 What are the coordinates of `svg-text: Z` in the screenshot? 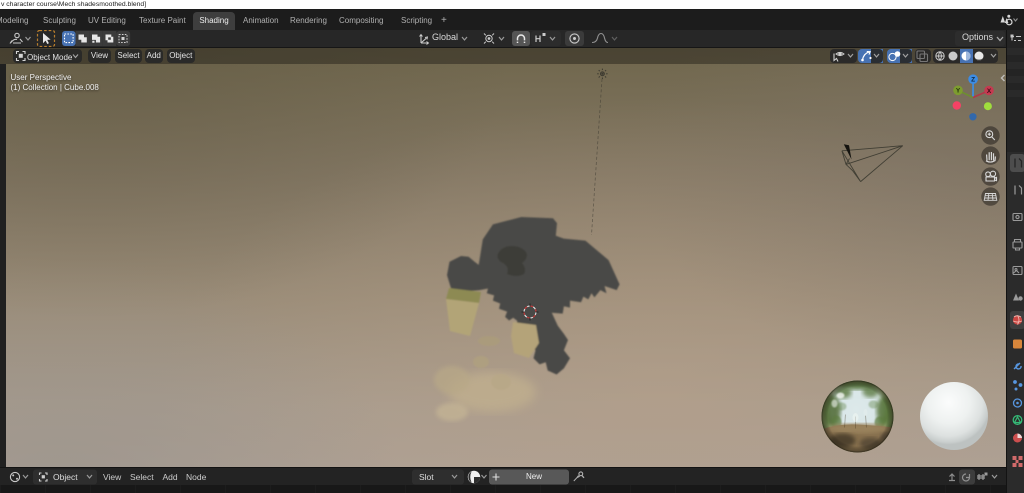 It's located at (973, 80).